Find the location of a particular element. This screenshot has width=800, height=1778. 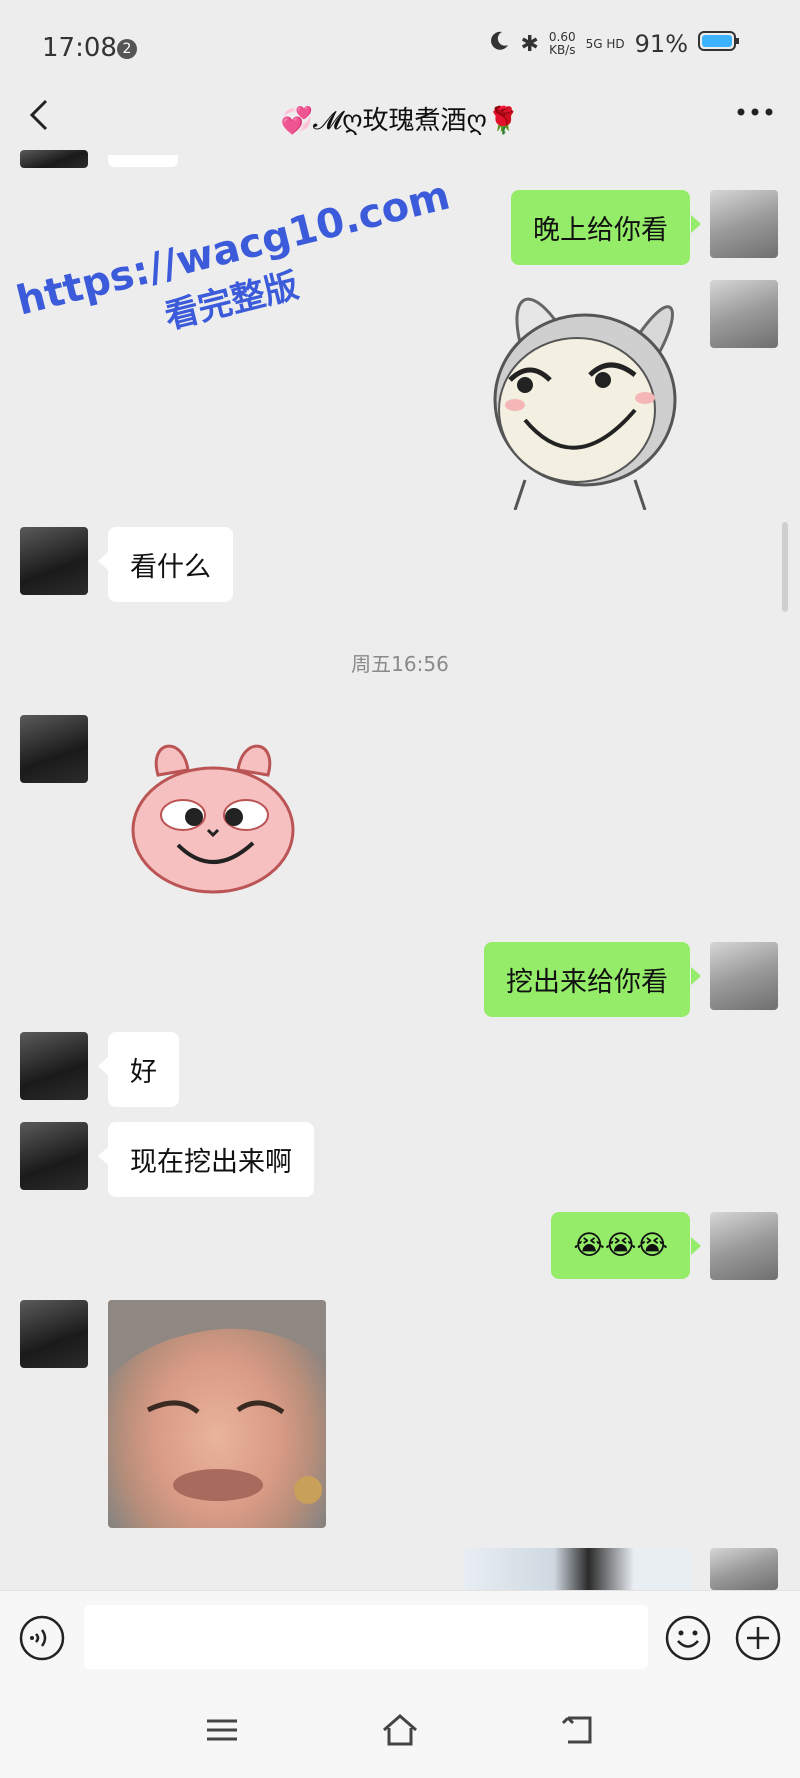

sticker-bunny-grey is located at coordinates (585, 395).